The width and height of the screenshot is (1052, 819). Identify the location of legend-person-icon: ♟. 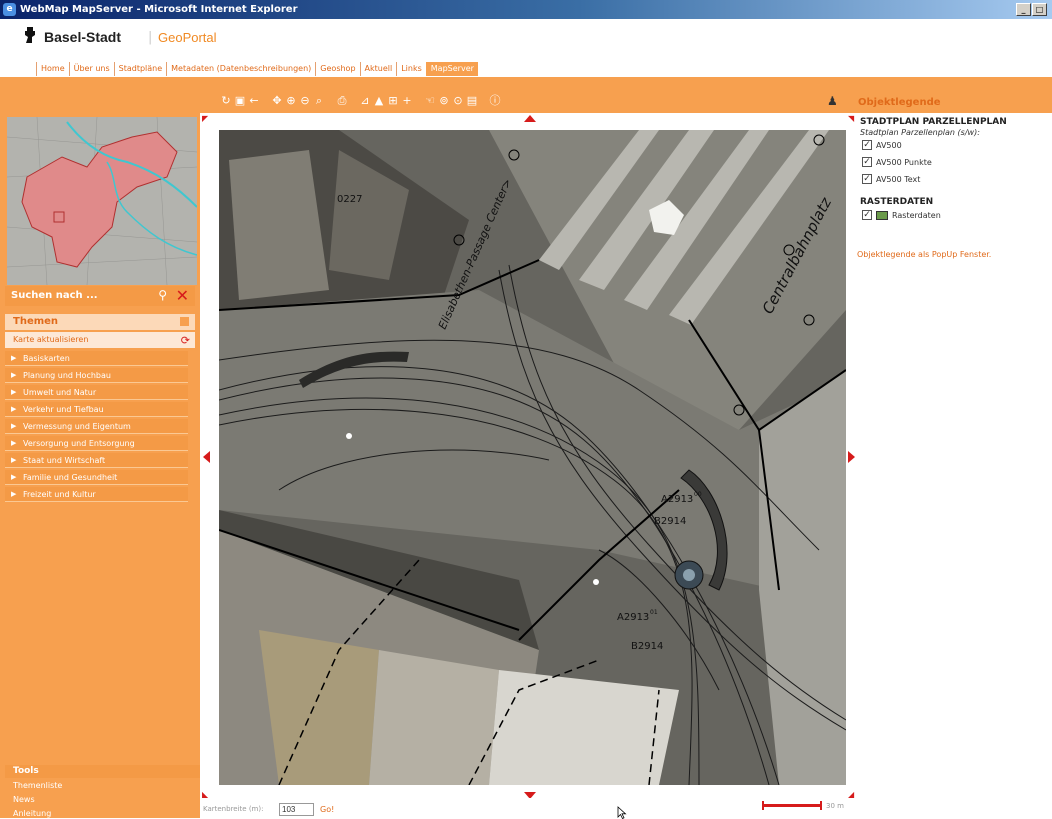
(834, 101).